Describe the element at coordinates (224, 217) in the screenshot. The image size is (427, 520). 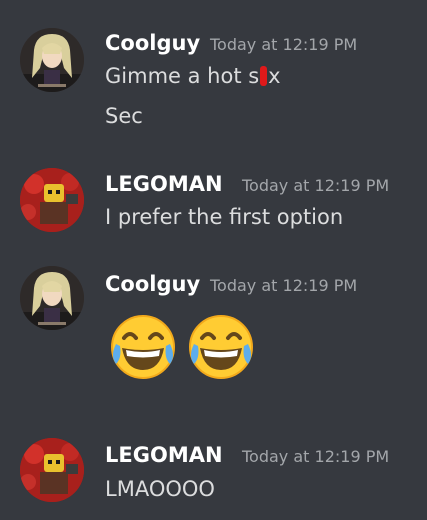
I see `message-text: I prefer the first option` at that location.